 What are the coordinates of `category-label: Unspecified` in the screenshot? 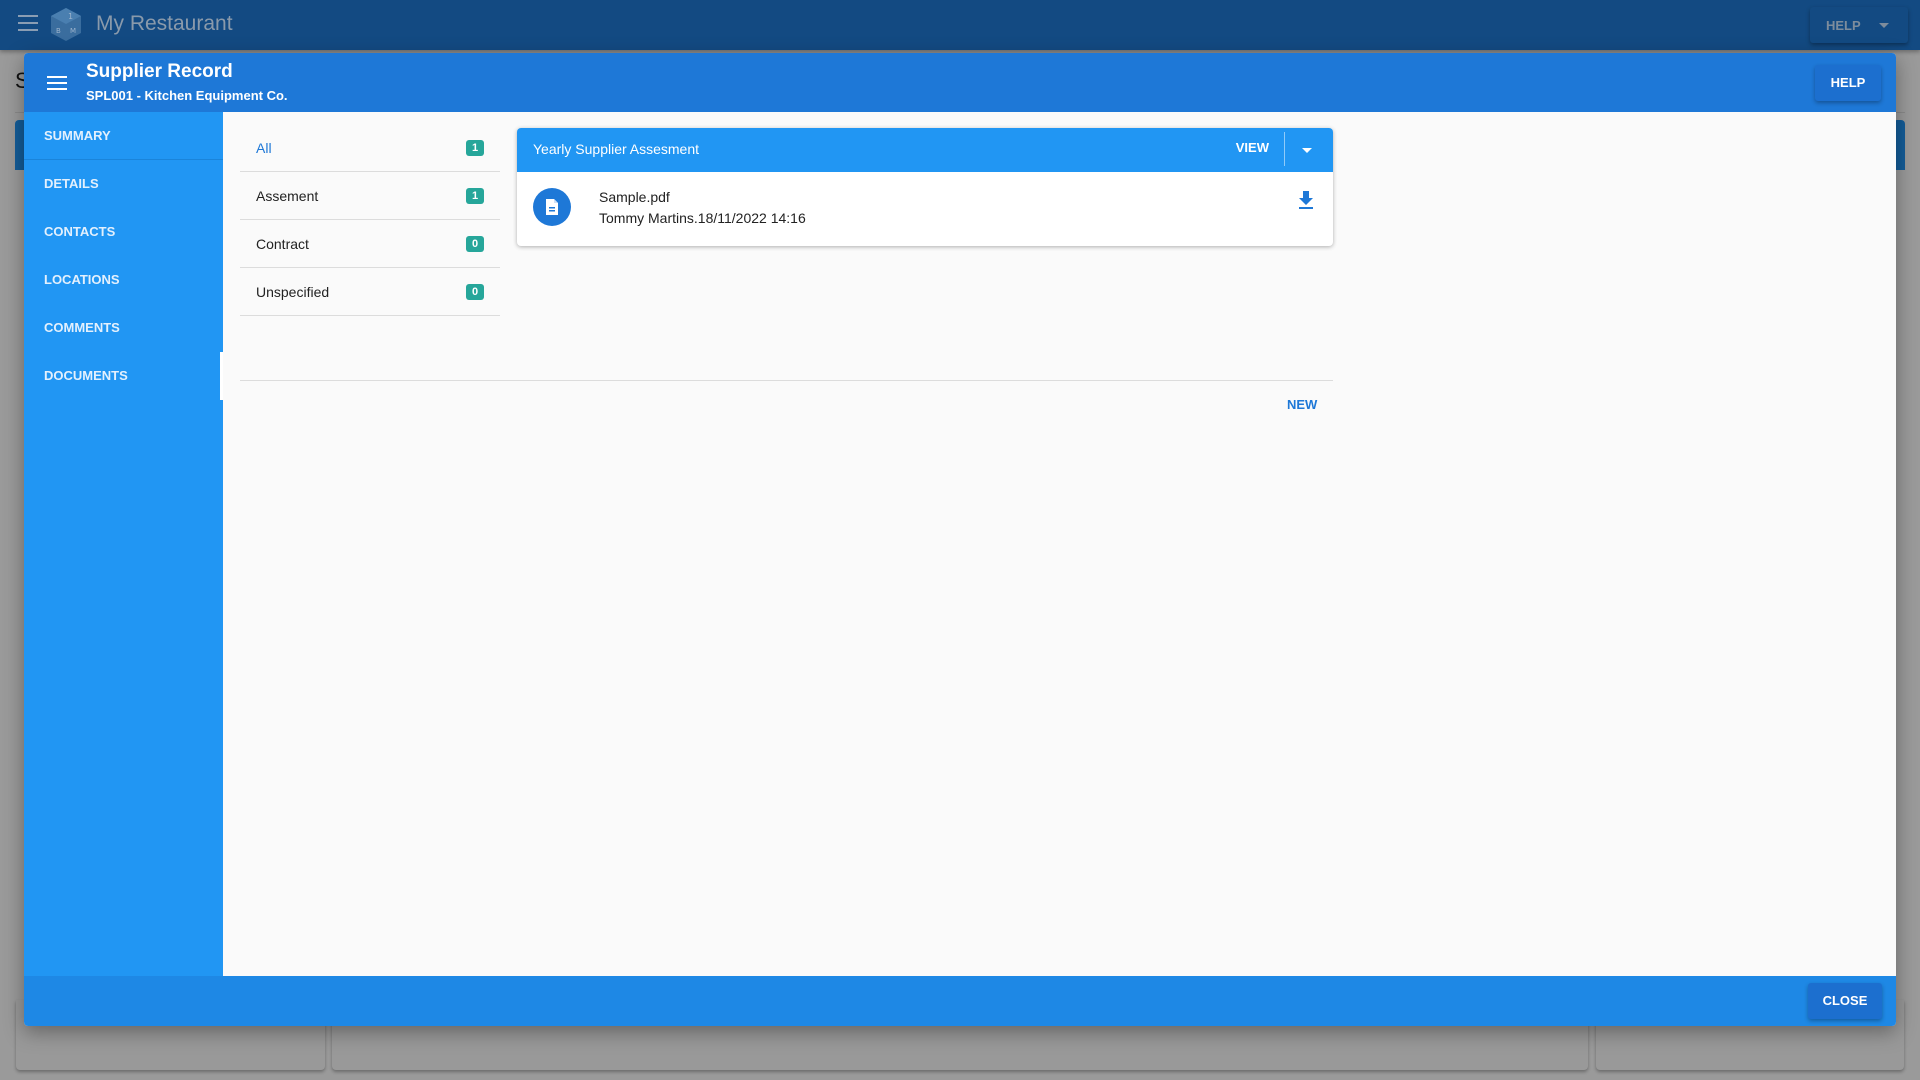 It's located at (293, 291).